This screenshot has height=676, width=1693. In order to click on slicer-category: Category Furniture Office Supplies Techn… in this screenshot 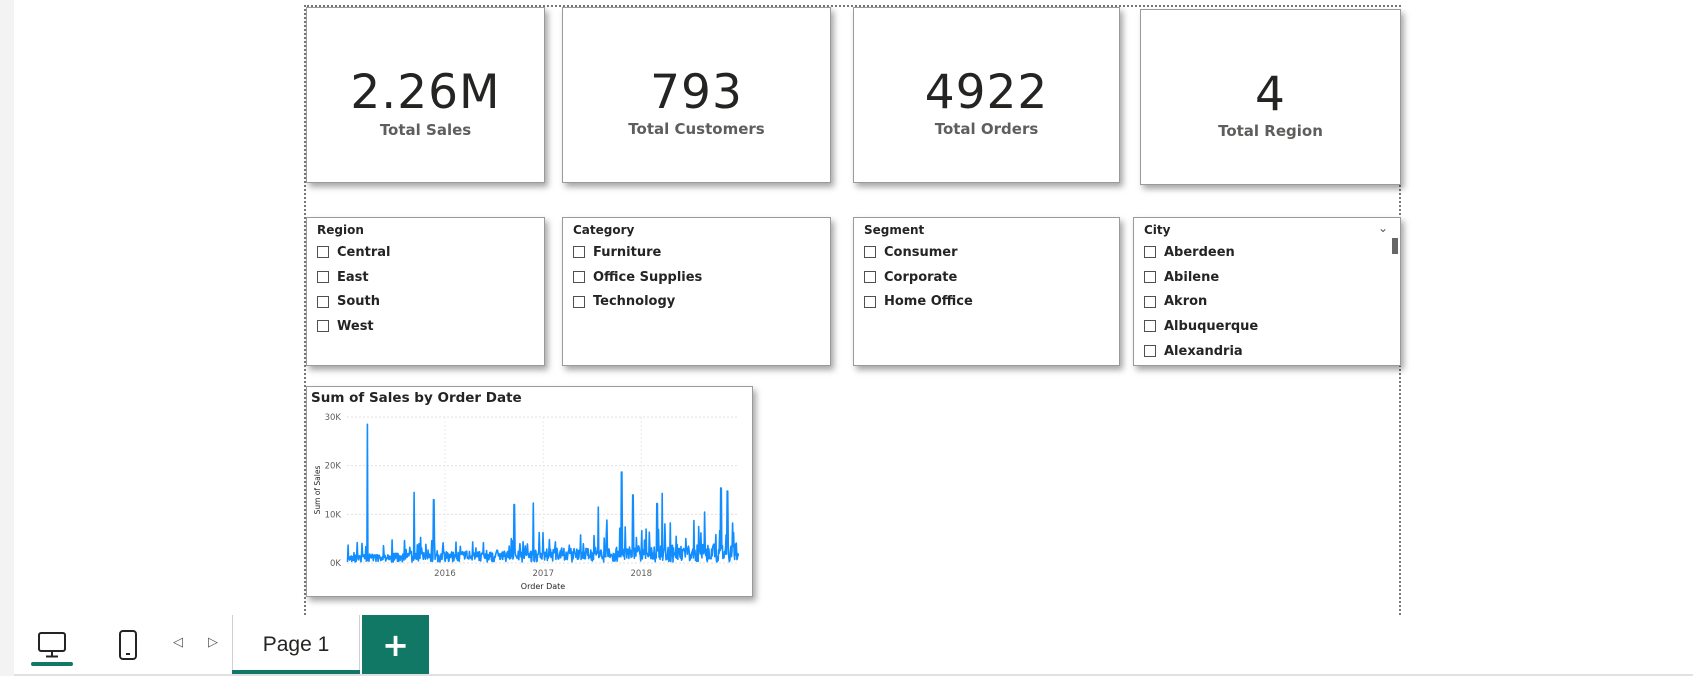, I will do `click(696, 291)`.